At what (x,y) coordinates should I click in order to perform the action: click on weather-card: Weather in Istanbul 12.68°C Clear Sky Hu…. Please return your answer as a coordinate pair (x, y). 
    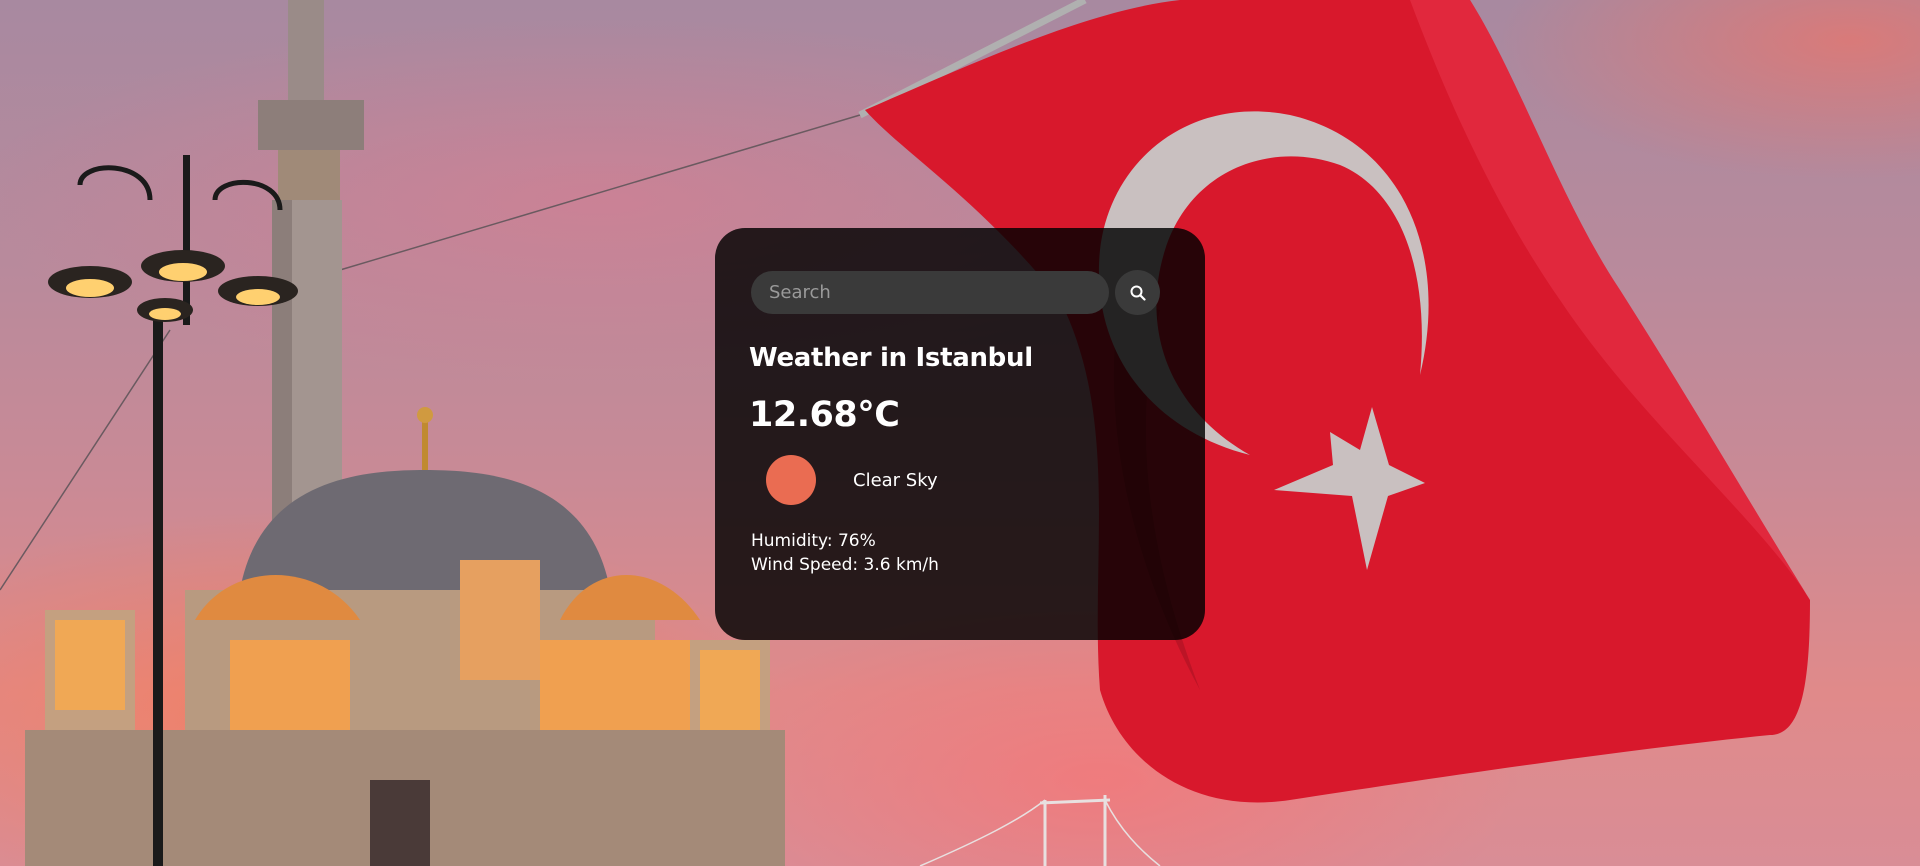
    Looking at the image, I should click on (960, 434).